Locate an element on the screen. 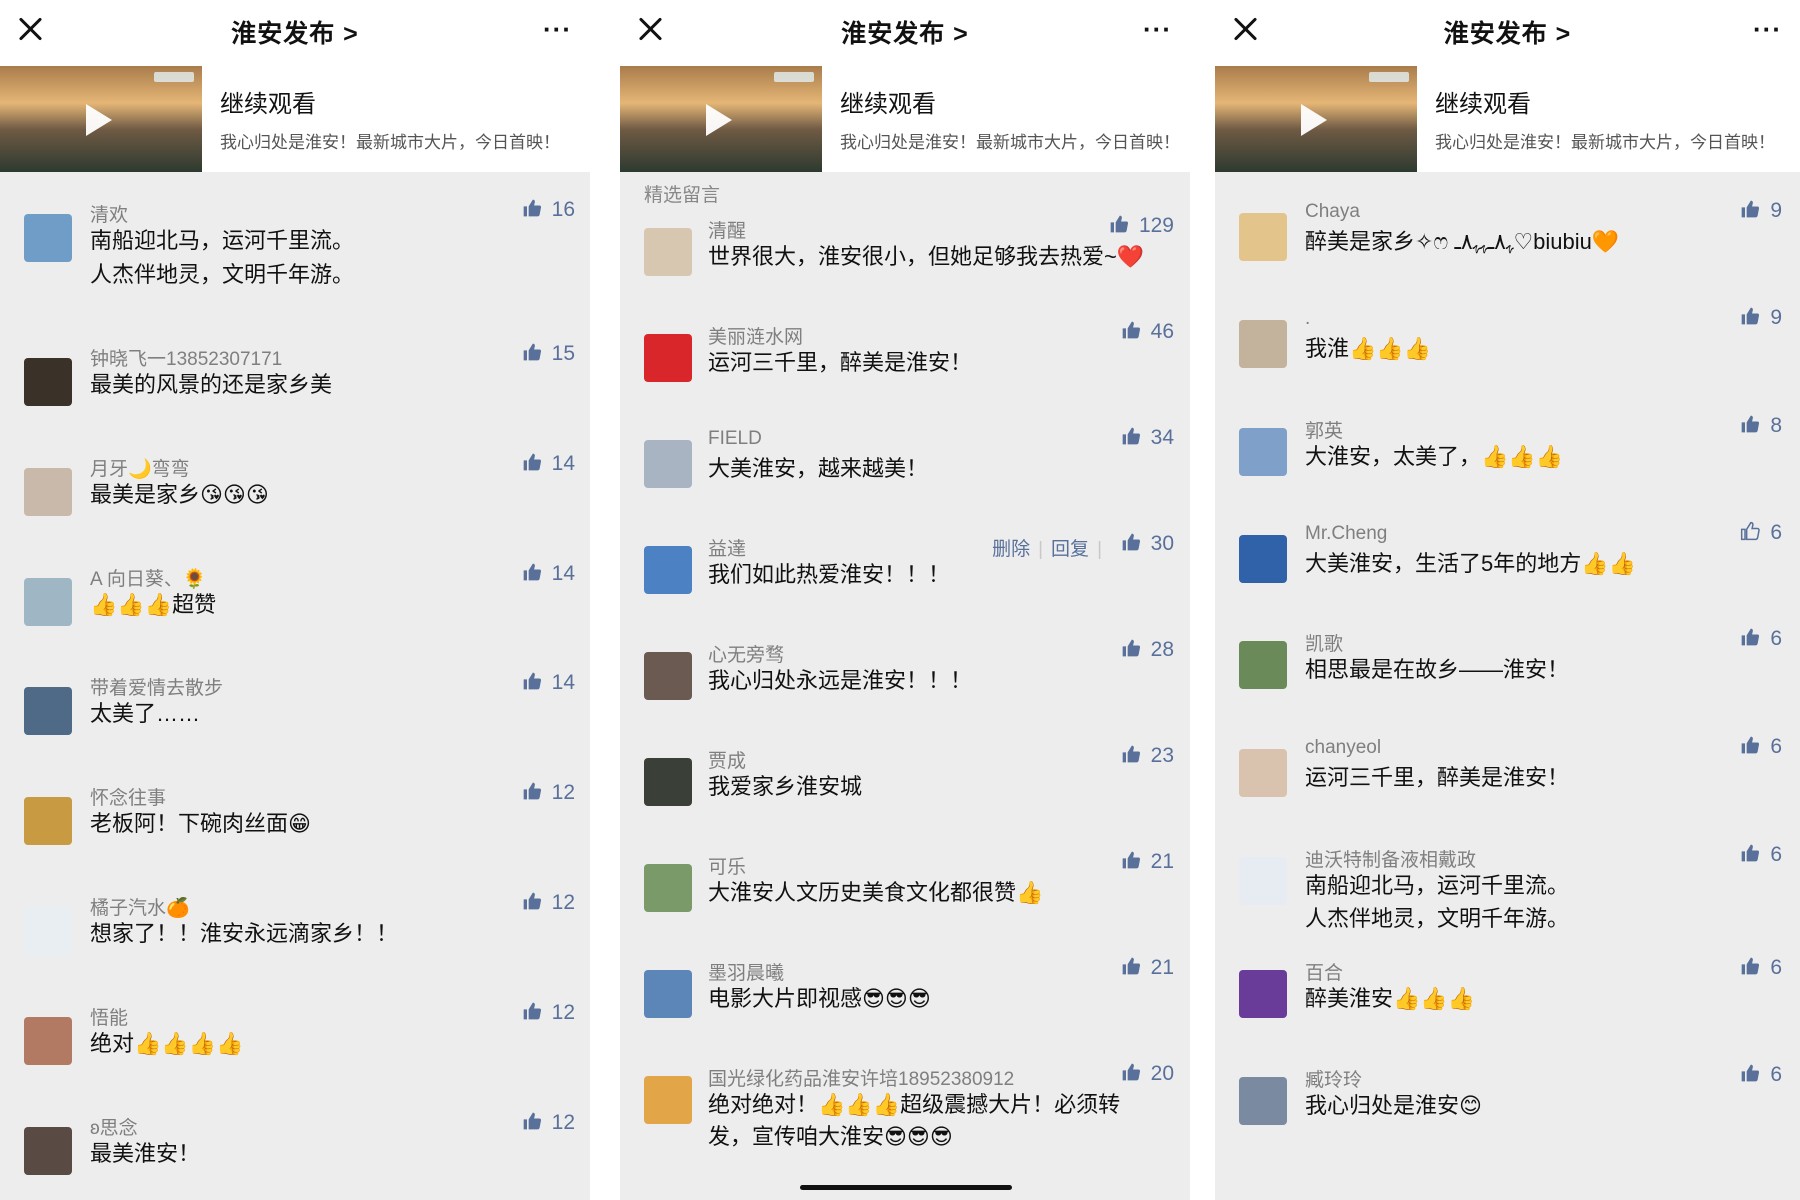 This screenshot has height=1200, width=1800. commenter-name: 怀念往事 is located at coordinates (128, 796).